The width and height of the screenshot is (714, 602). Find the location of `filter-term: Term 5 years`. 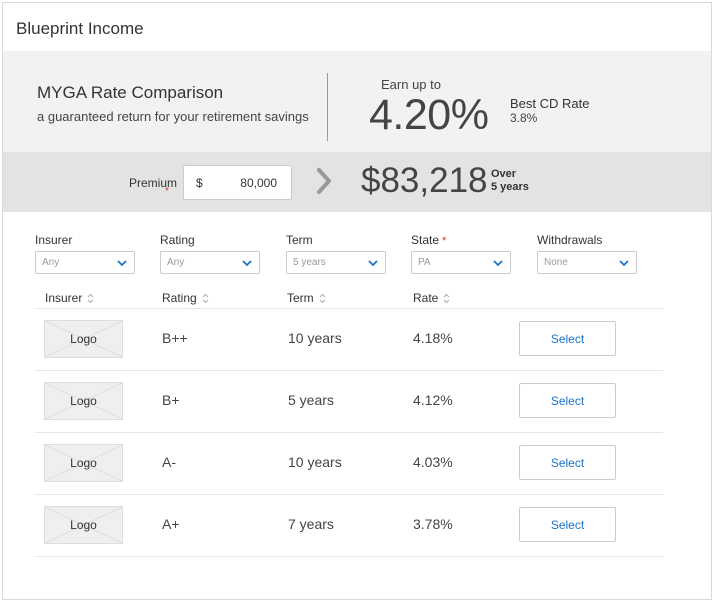

filter-term: Term 5 years is located at coordinates (336, 253).